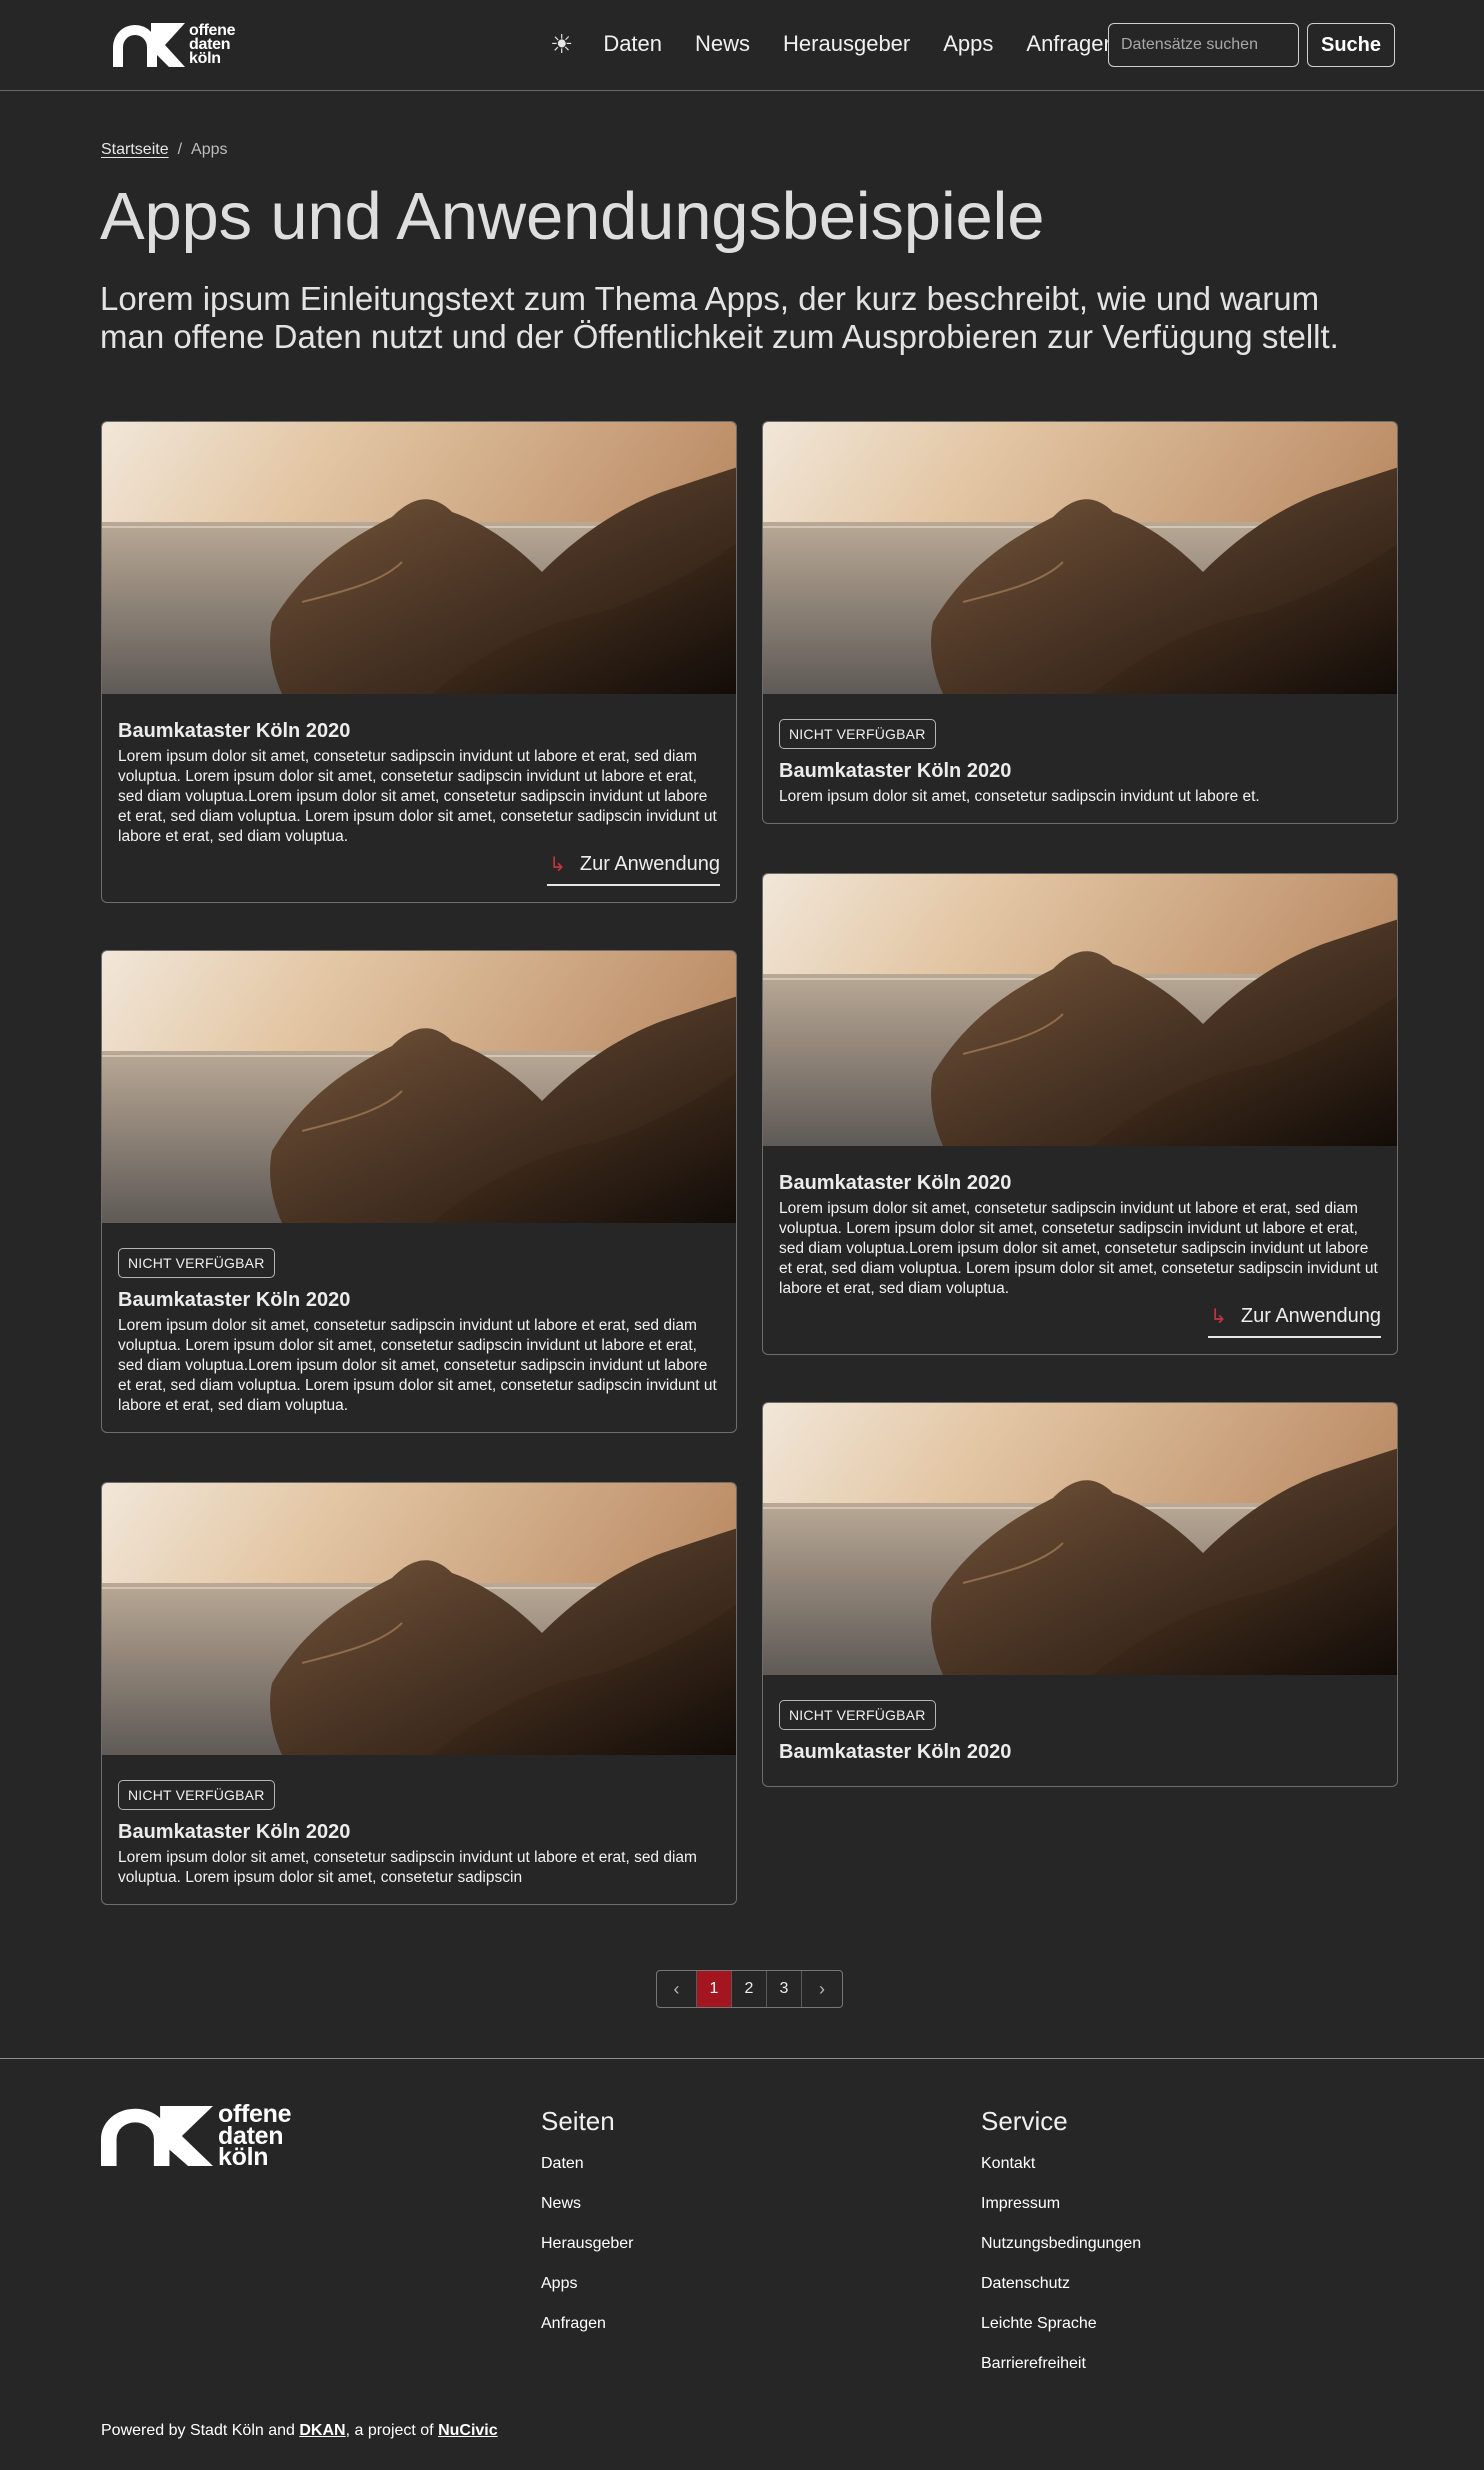 This screenshot has width=1484, height=2470. I want to click on site-logo: offene daten köln, so click(174, 44).